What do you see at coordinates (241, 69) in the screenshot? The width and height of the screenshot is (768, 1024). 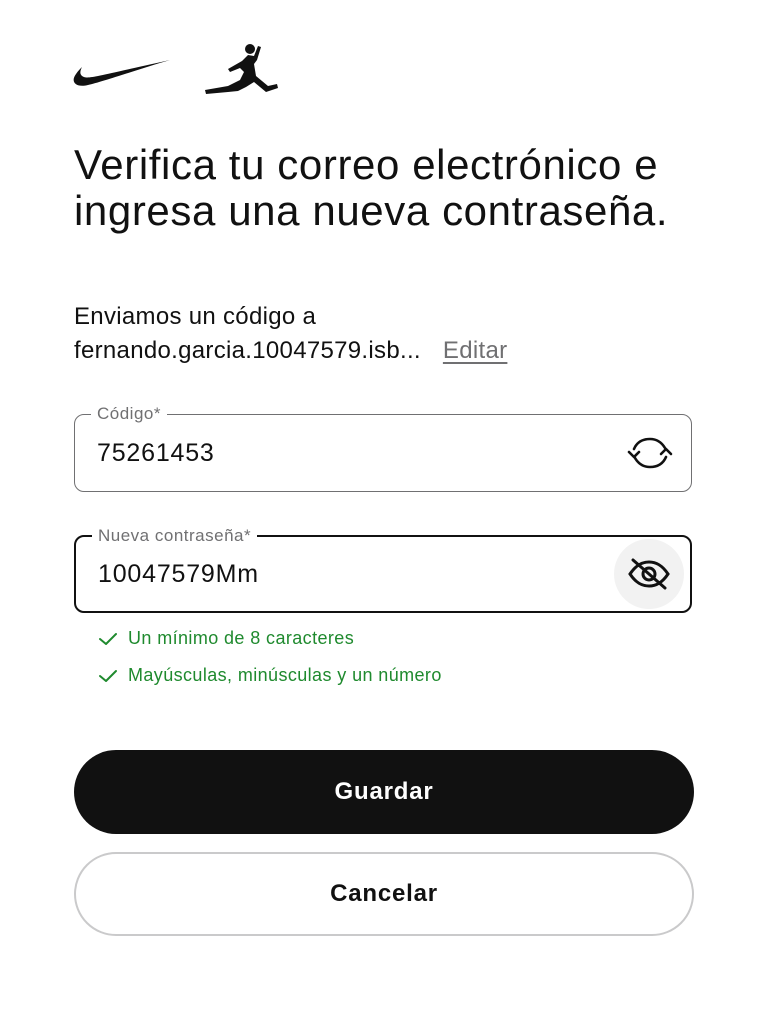 I see `jordan-jumpman-logo` at bounding box center [241, 69].